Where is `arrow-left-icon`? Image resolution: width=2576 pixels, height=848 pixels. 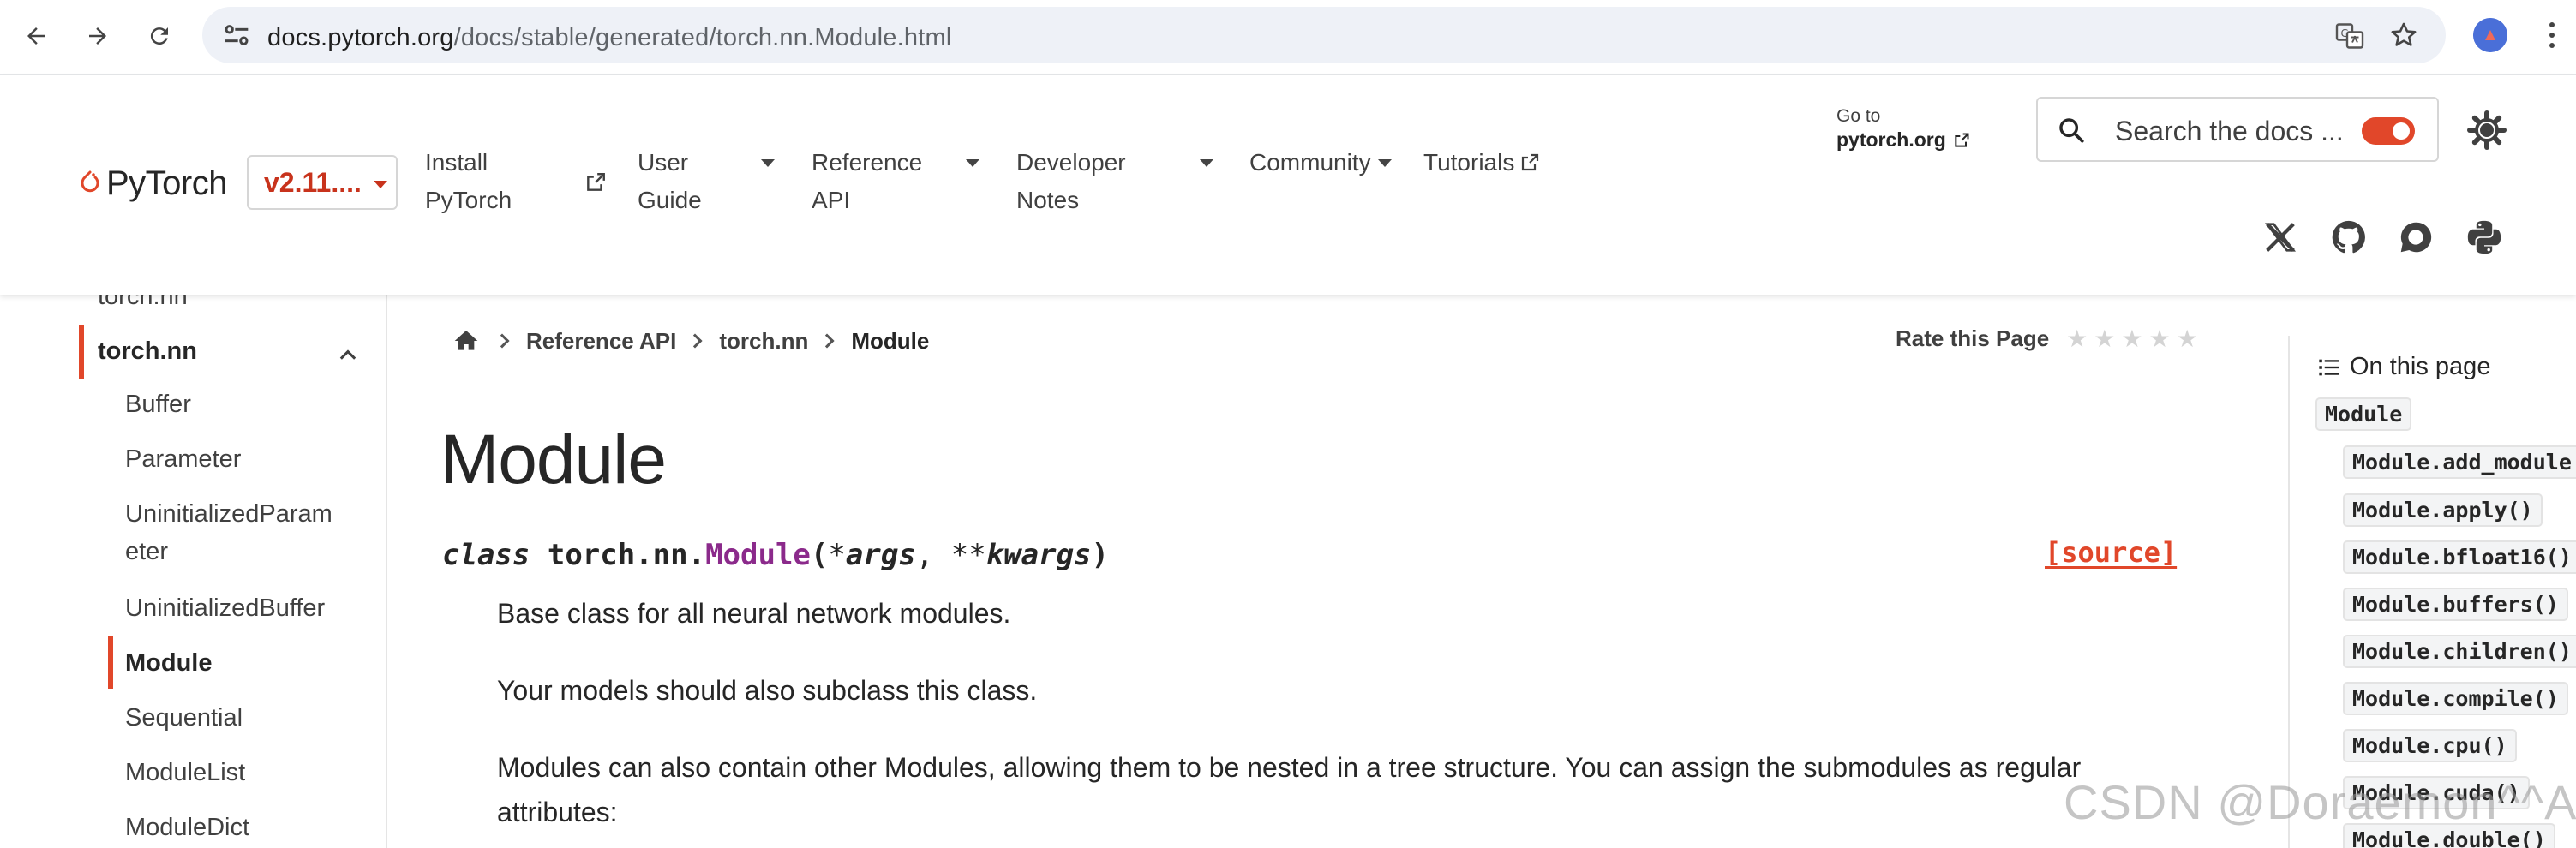
arrow-left-icon is located at coordinates (36, 36).